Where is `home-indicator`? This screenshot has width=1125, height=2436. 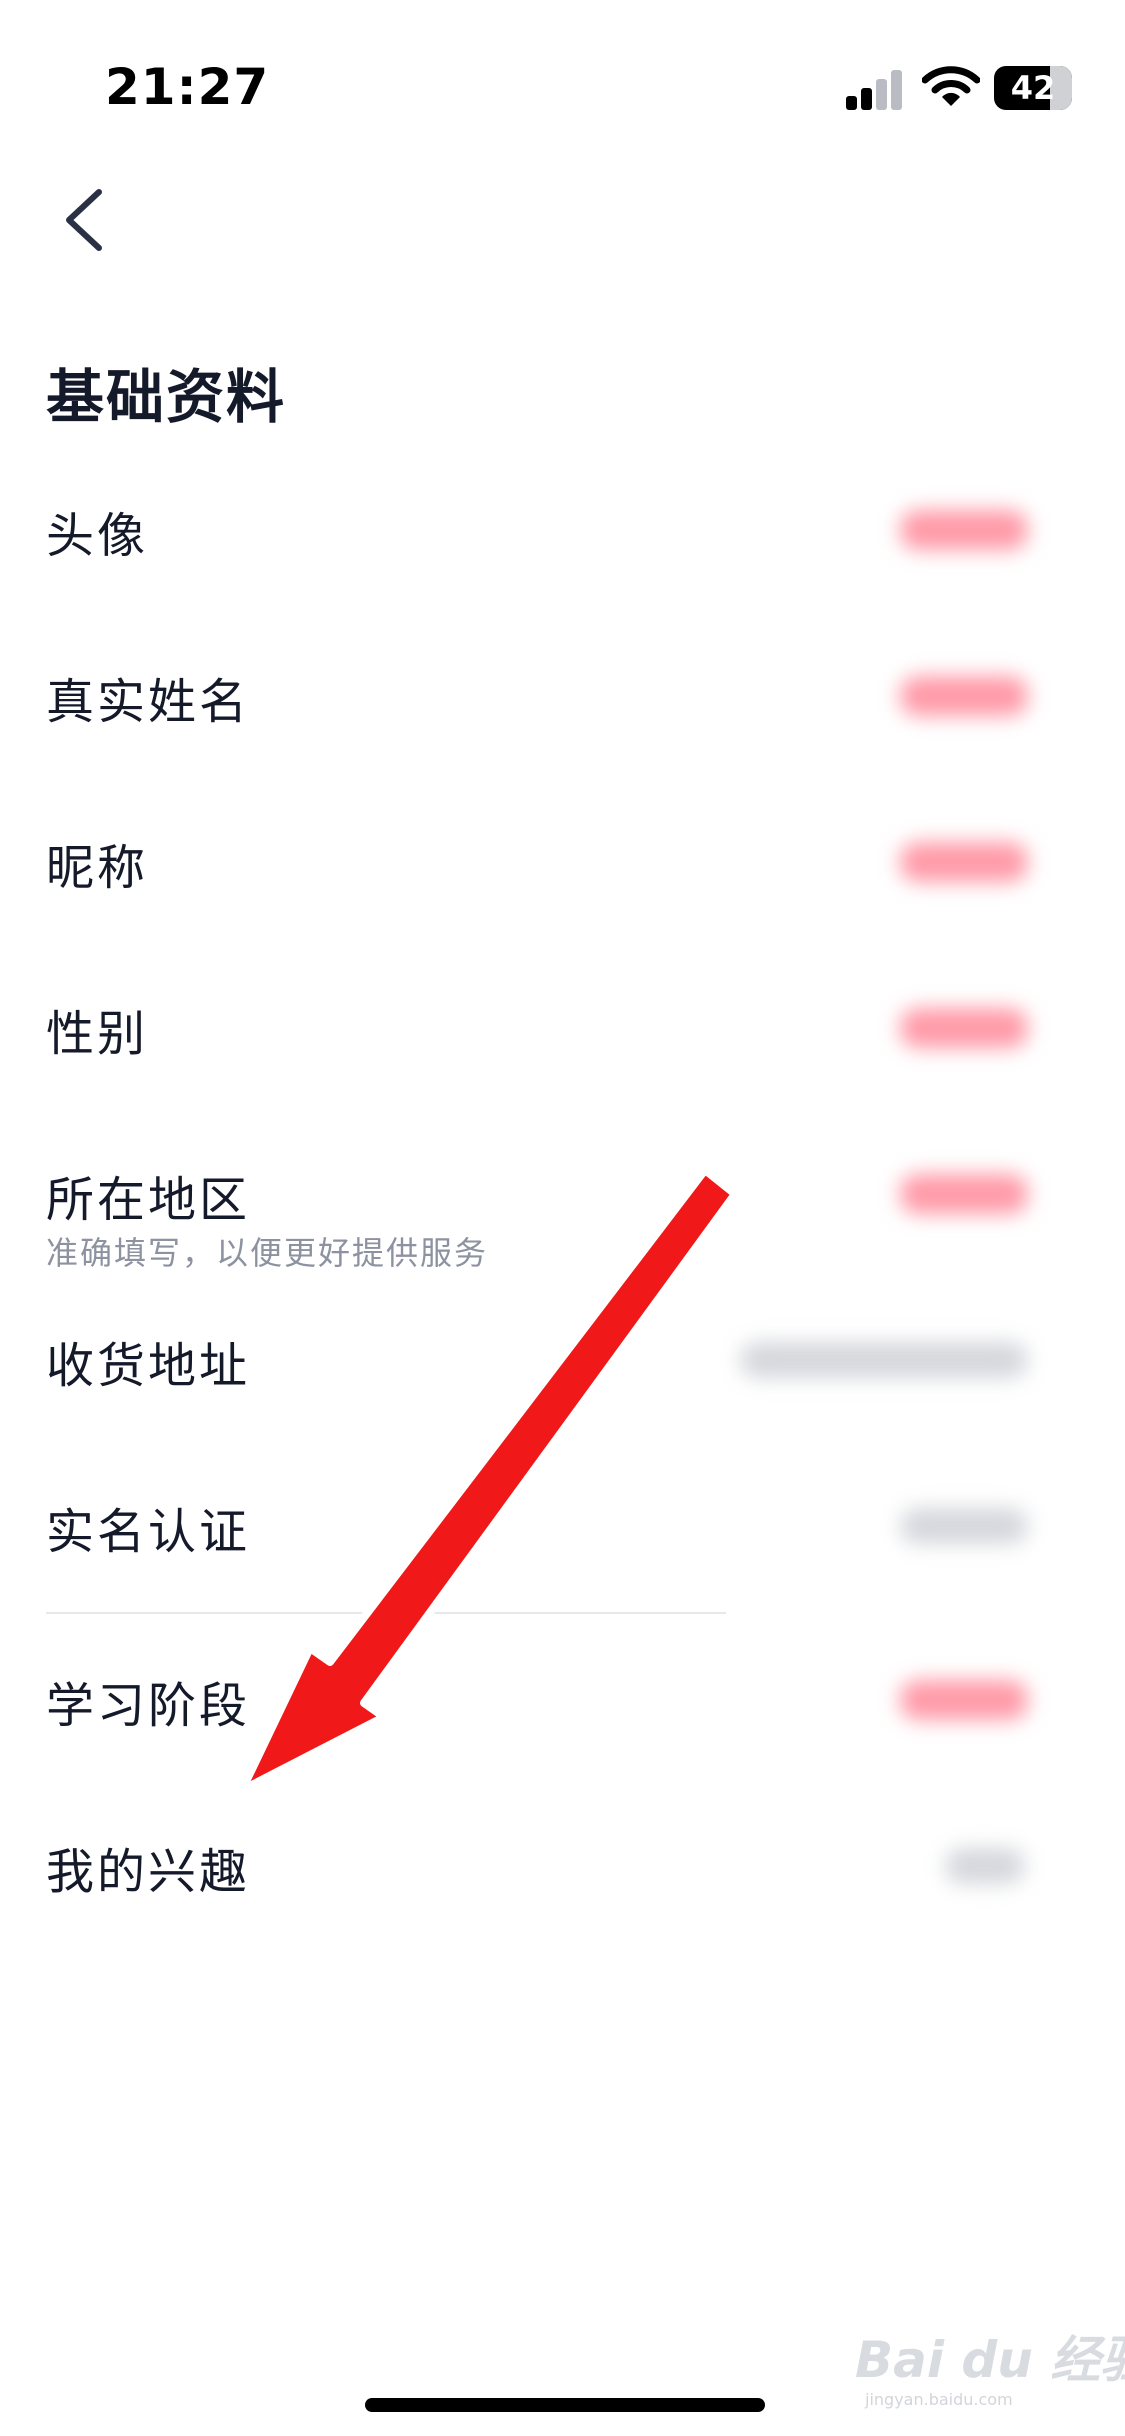
home-indicator is located at coordinates (565, 2405).